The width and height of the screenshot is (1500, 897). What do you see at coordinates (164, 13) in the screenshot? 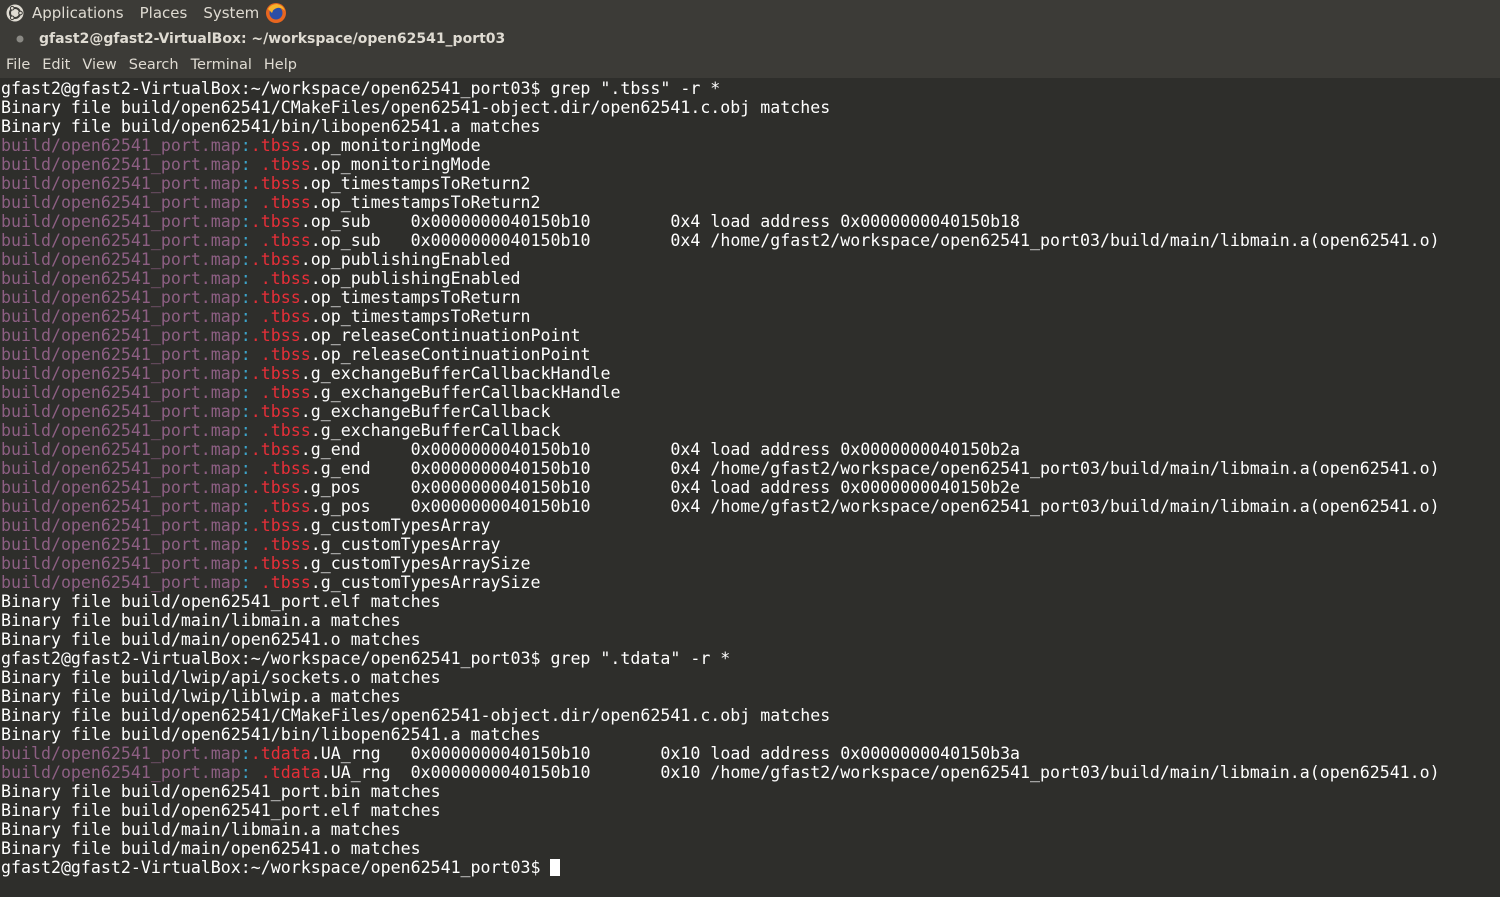
I see `places-menu: Places` at bounding box center [164, 13].